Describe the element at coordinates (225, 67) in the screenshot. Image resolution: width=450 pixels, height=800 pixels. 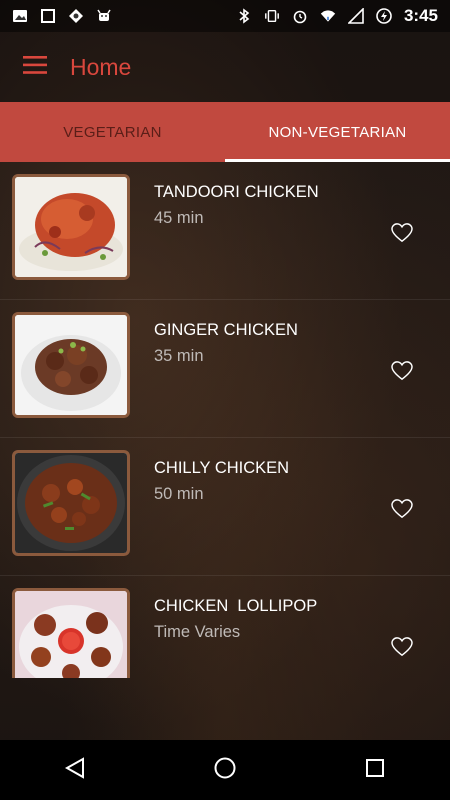
I see `app-bar: Home` at that location.